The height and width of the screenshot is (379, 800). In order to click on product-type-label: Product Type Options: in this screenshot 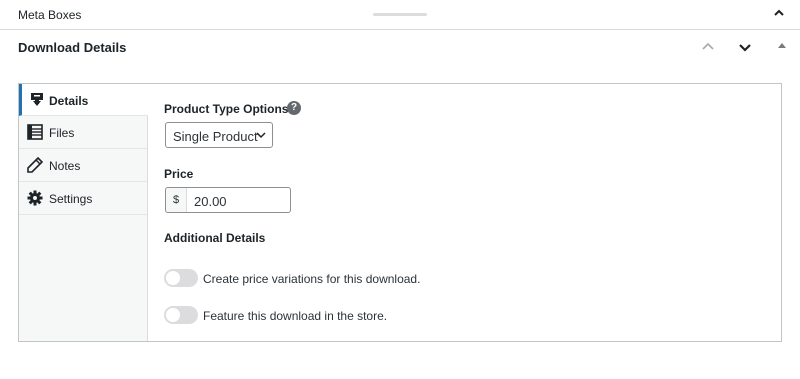, I will do `click(228, 109)`.